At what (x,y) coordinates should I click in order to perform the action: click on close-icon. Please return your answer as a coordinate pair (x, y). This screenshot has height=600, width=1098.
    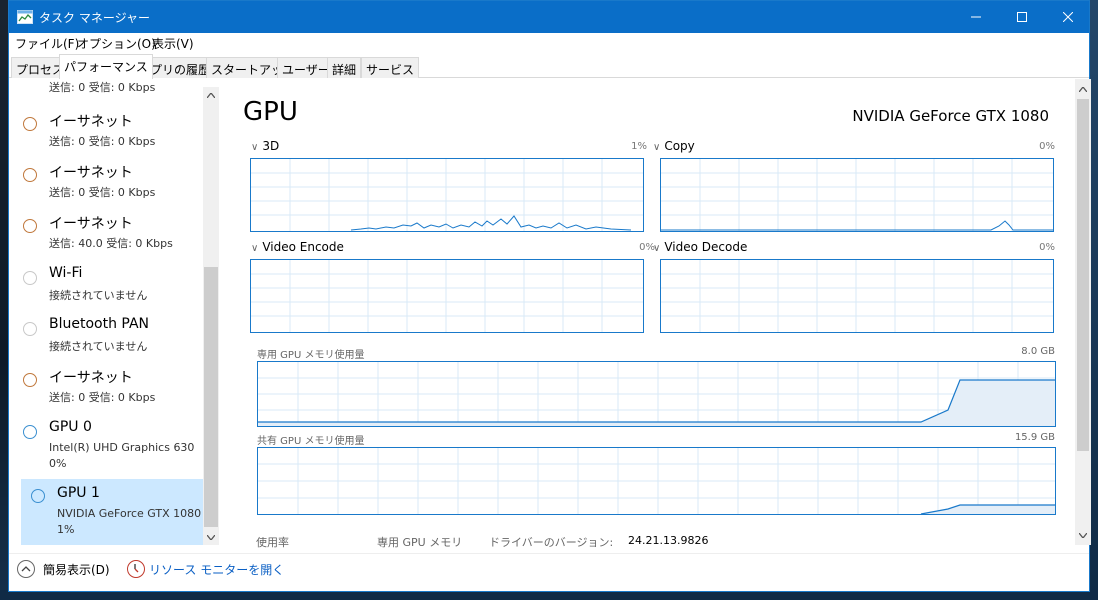
    Looking at the image, I should click on (1068, 17).